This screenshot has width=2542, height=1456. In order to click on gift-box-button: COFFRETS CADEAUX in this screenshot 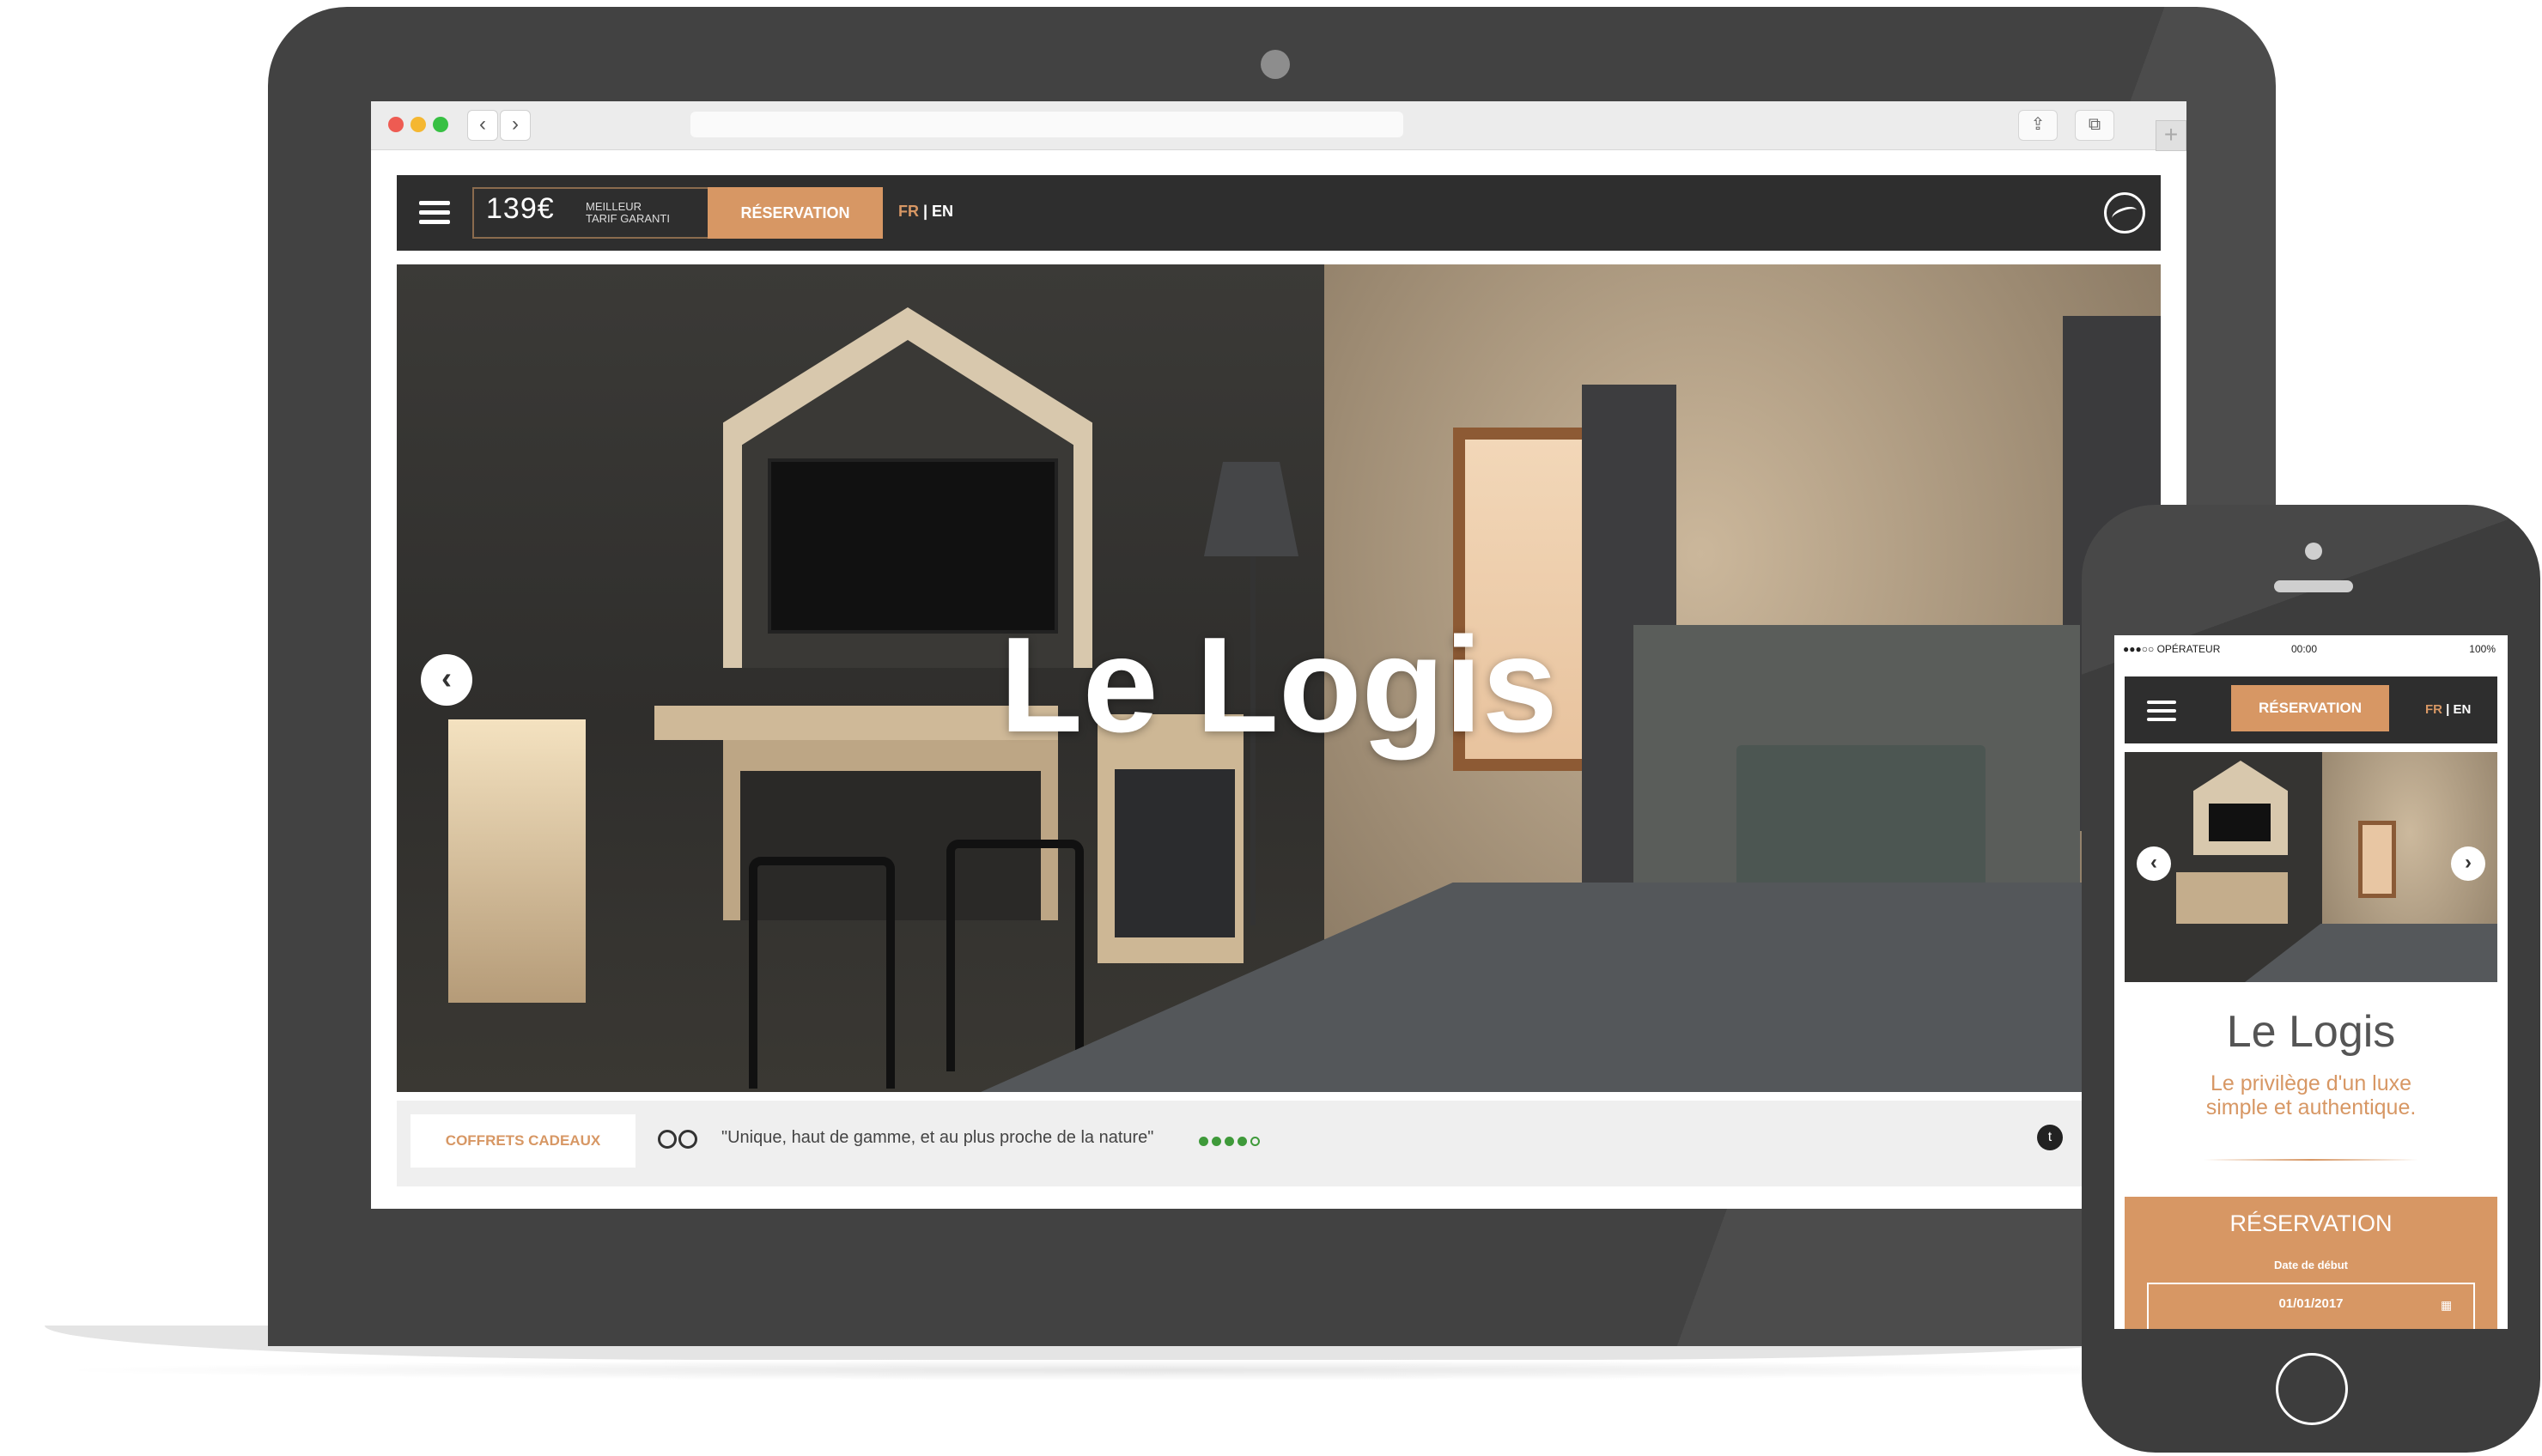, I will do `click(523, 1141)`.